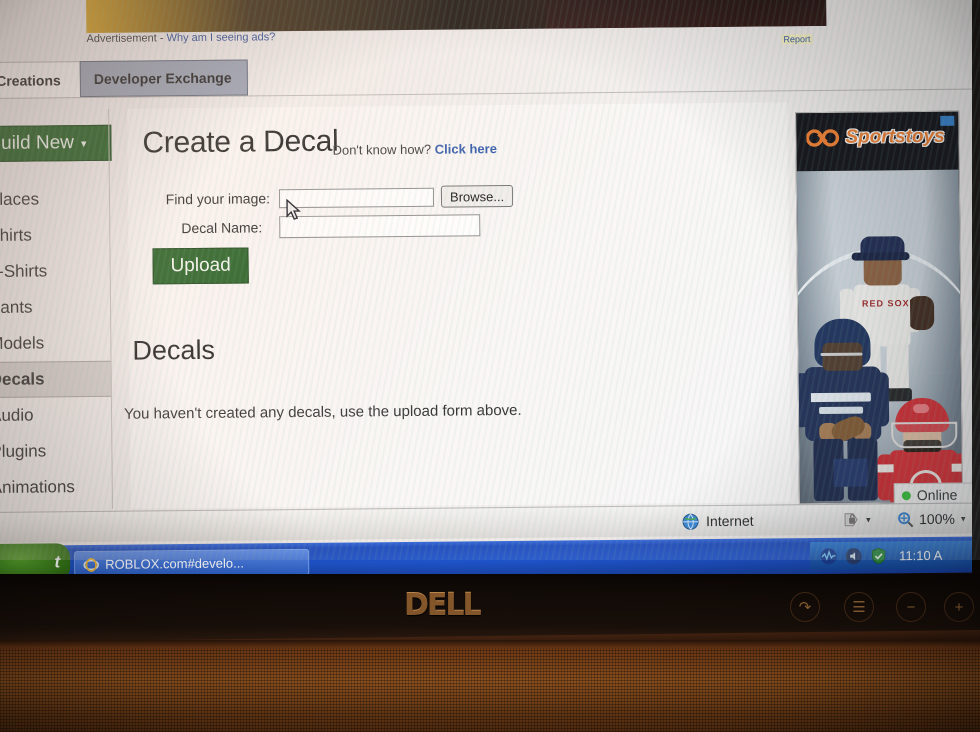  What do you see at coordinates (828, 555) in the screenshot?
I see `network-icon` at bounding box center [828, 555].